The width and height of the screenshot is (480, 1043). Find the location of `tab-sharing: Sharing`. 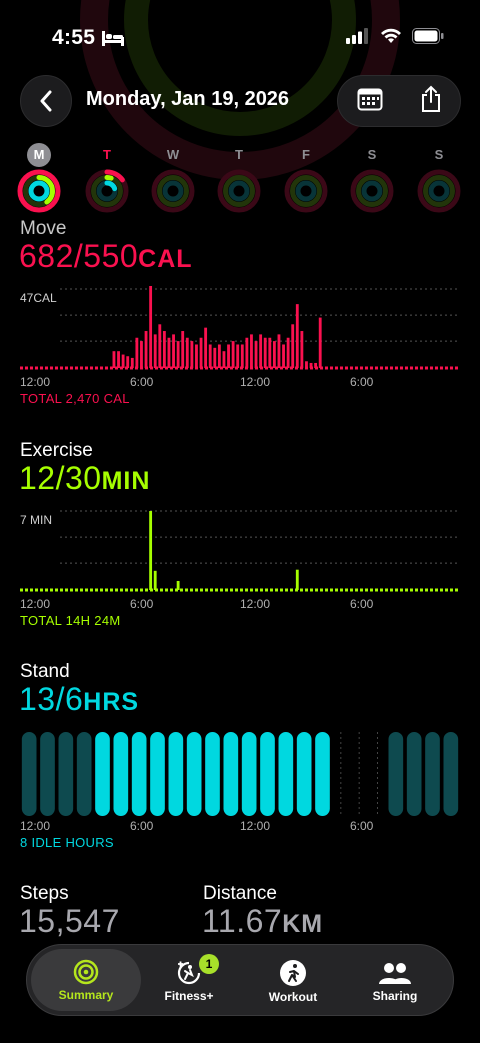

tab-sharing: Sharing is located at coordinates (395, 981).